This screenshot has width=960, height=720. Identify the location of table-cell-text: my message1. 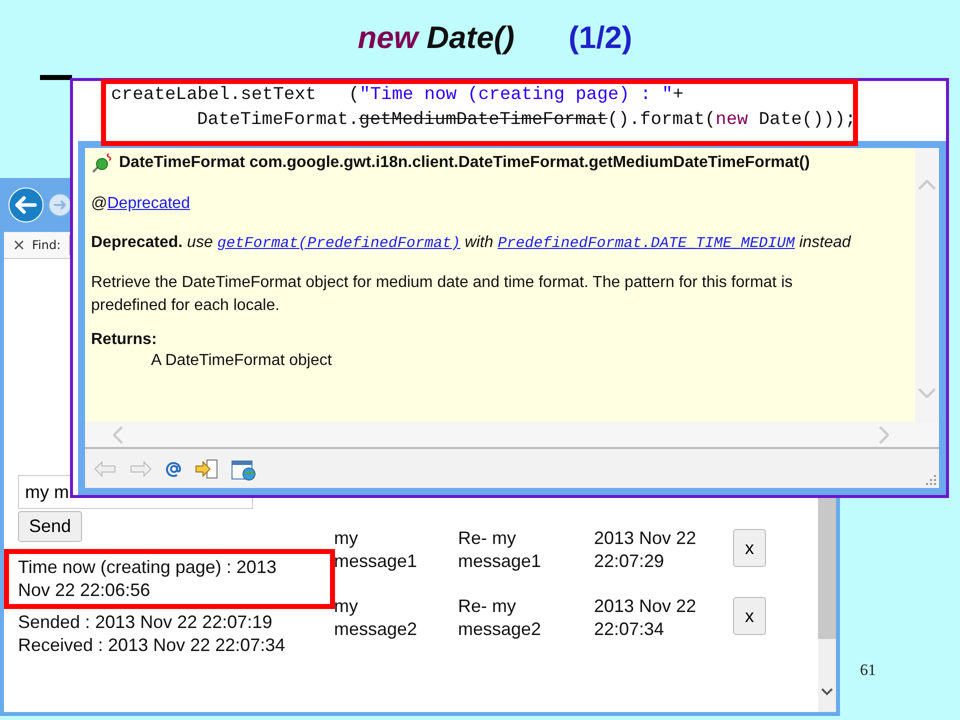
(376, 550).